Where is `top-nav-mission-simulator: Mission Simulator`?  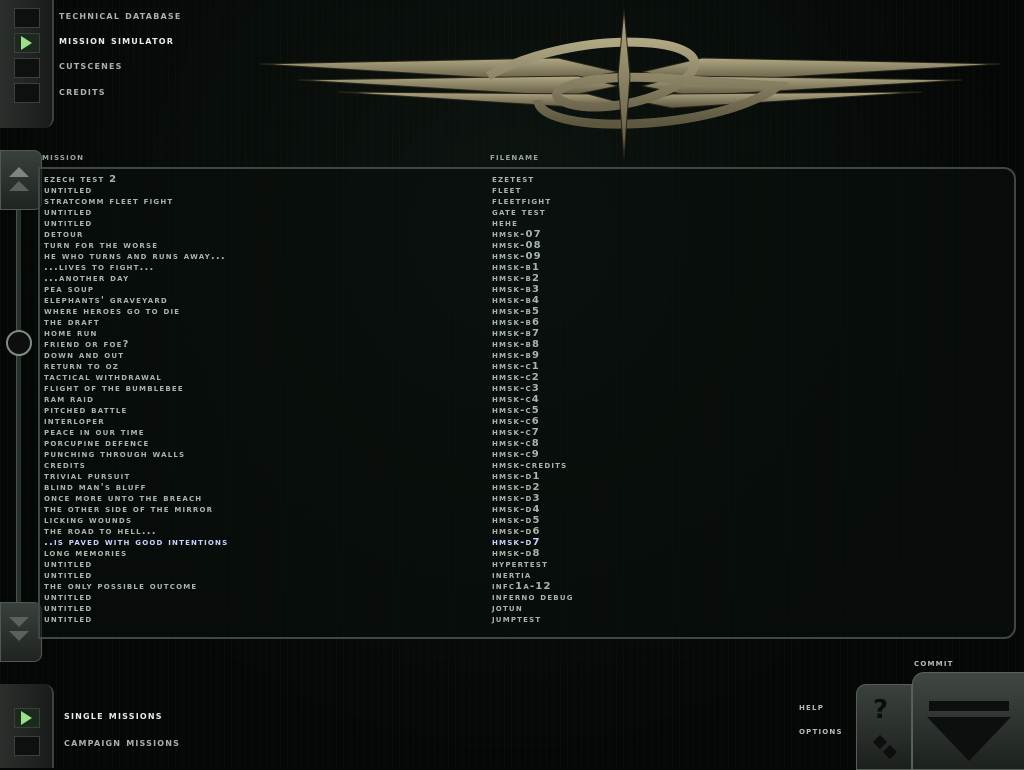 top-nav-mission-simulator: Mission Simulator is located at coordinates (116, 40).